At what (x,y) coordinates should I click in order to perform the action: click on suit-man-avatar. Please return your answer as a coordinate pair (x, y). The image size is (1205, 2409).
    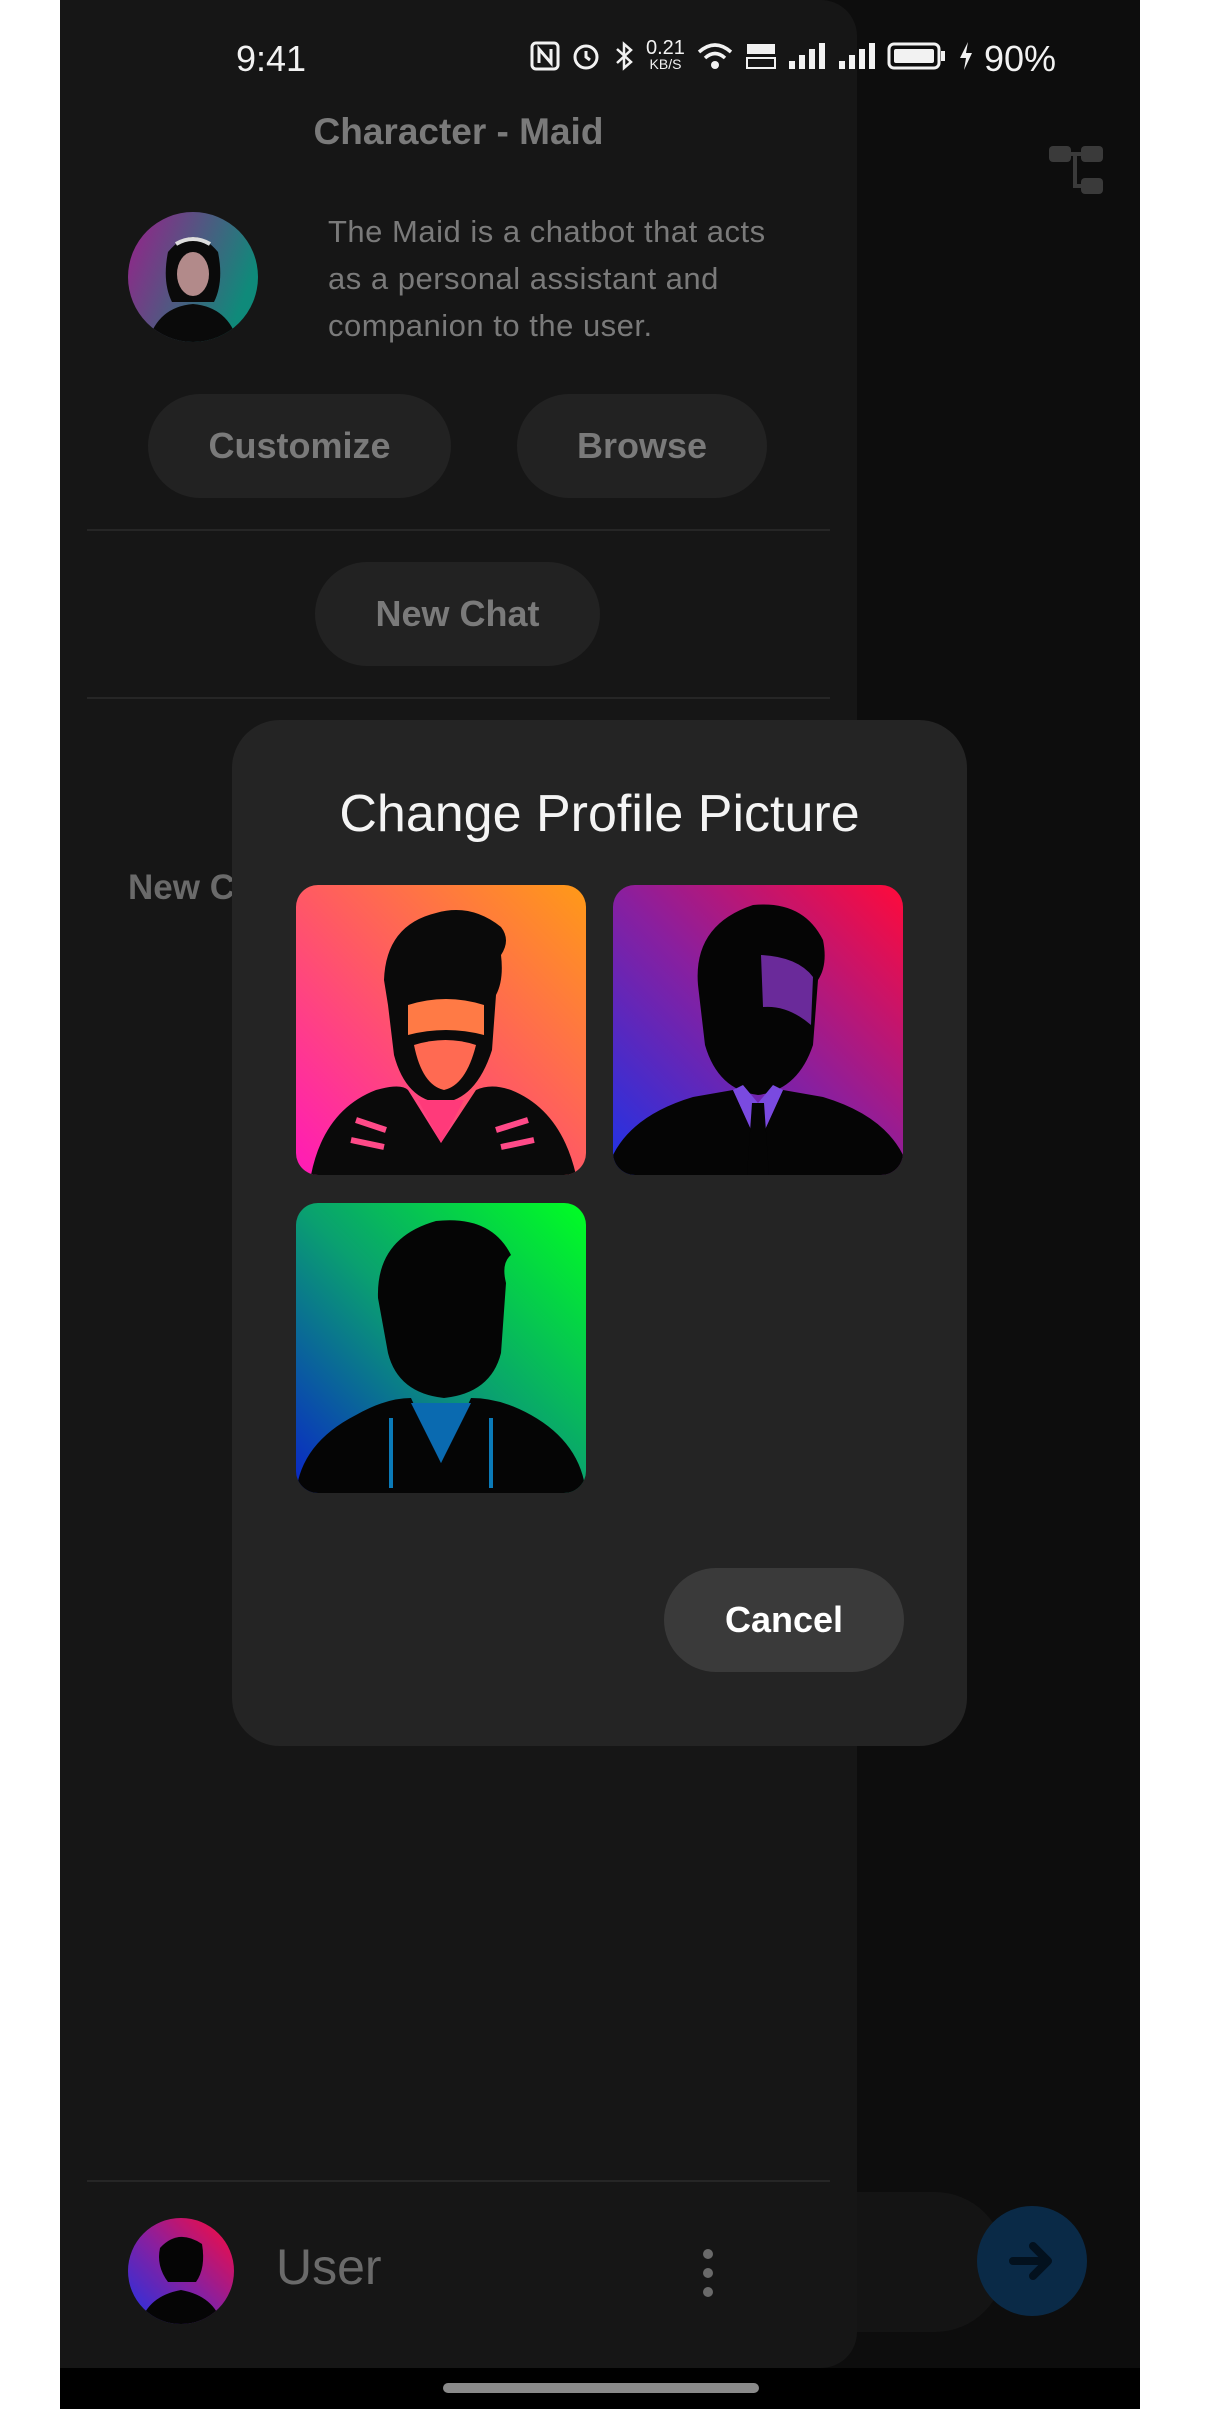
    Looking at the image, I should click on (758, 1039).